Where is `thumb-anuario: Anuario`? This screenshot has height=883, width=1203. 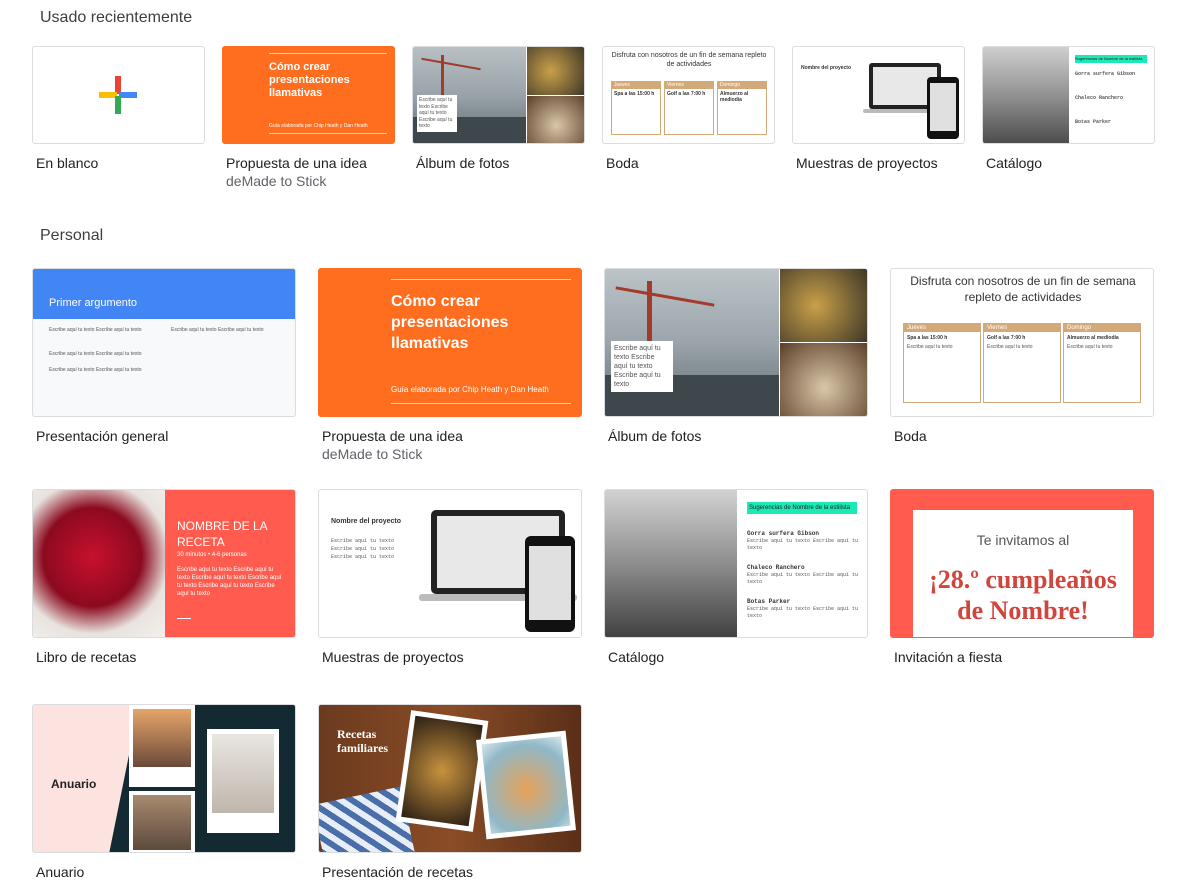 thumb-anuario: Anuario is located at coordinates (164, 778).